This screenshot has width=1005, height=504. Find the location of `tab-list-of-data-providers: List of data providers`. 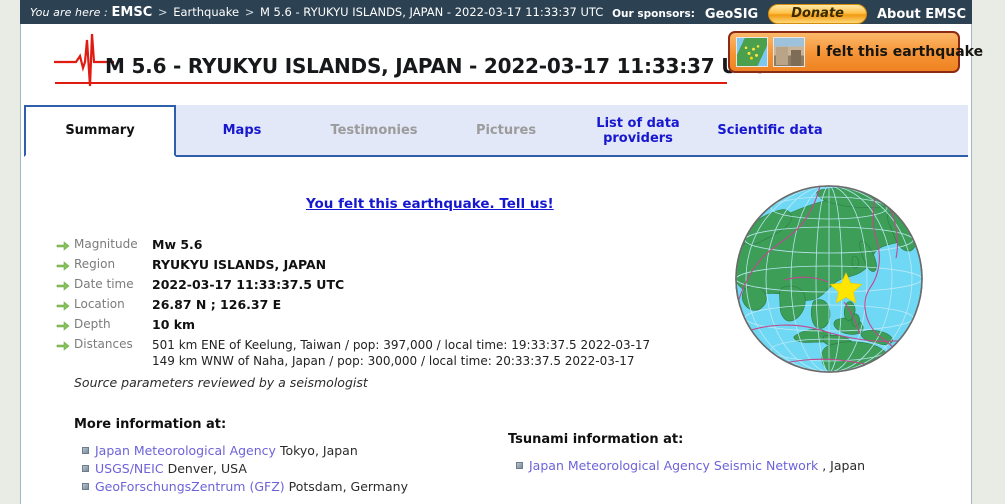

tab-list-of-data-providers: List of data providers is located at coordinates (638, 131).